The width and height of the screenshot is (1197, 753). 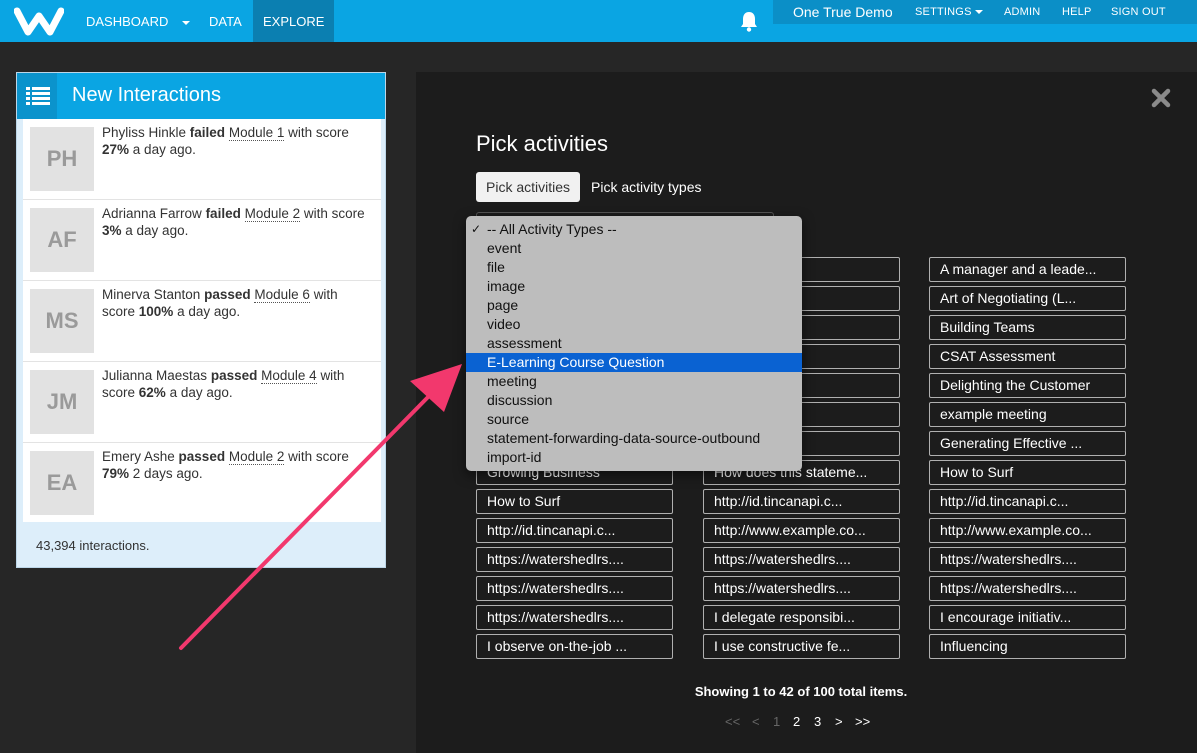 What do you see at coordinates (756, 721) in the screenshot?
I see `pagination-prev: <` at bounding box center [756, 721].